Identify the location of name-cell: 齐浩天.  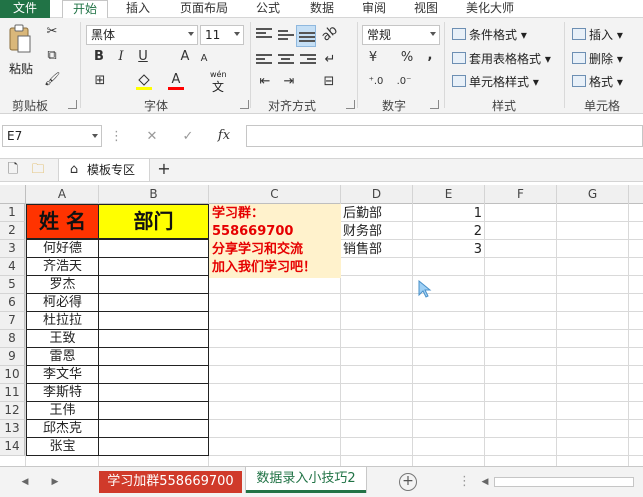
(62, 266).